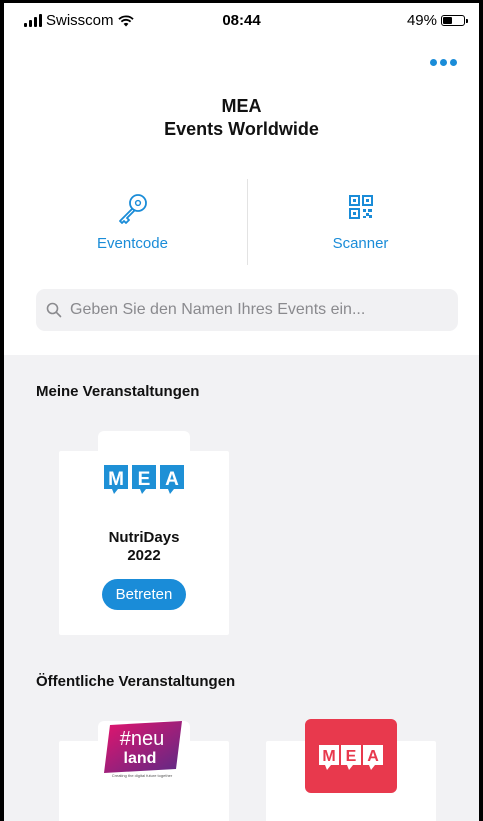 This screenshot has height=821, width=483. What do you see at coordinates (144, 546) in the screenshot?
I see `event-name: NutriDays 2022` at bounding box center [144, 546].